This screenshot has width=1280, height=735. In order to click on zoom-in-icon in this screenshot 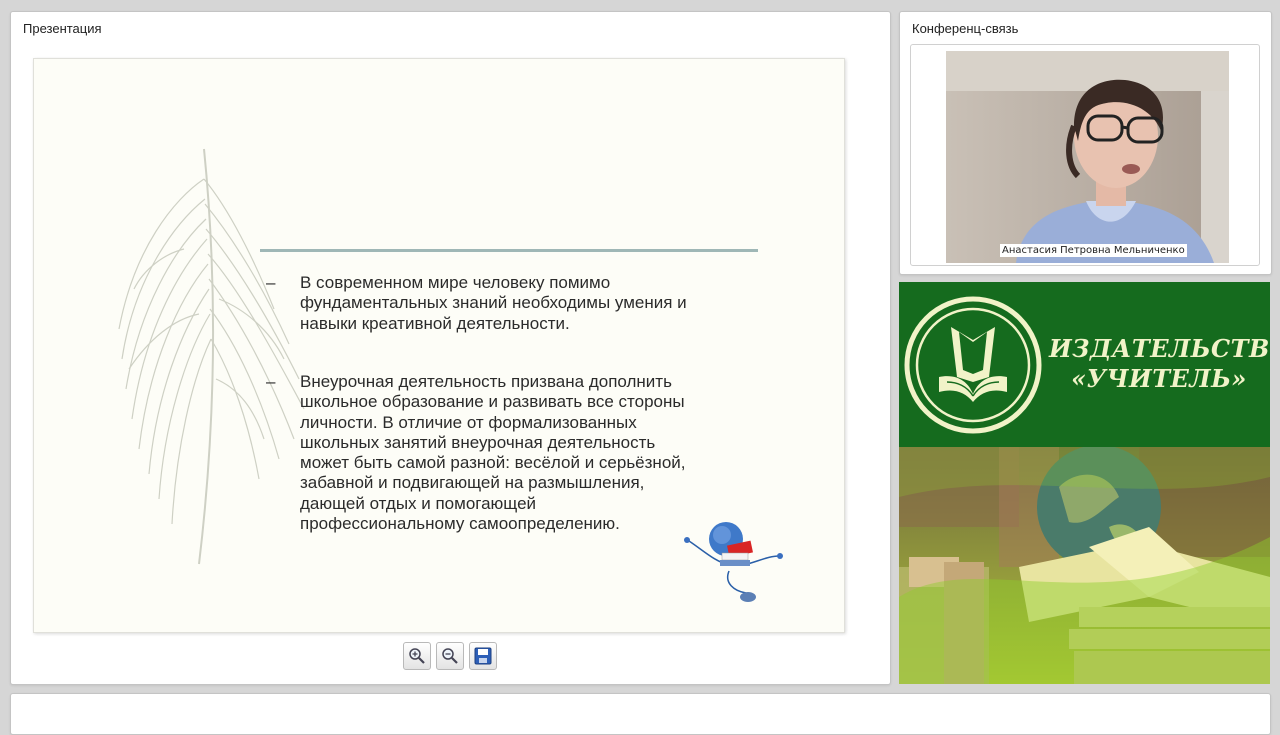, I will do `click(417, 656)`.